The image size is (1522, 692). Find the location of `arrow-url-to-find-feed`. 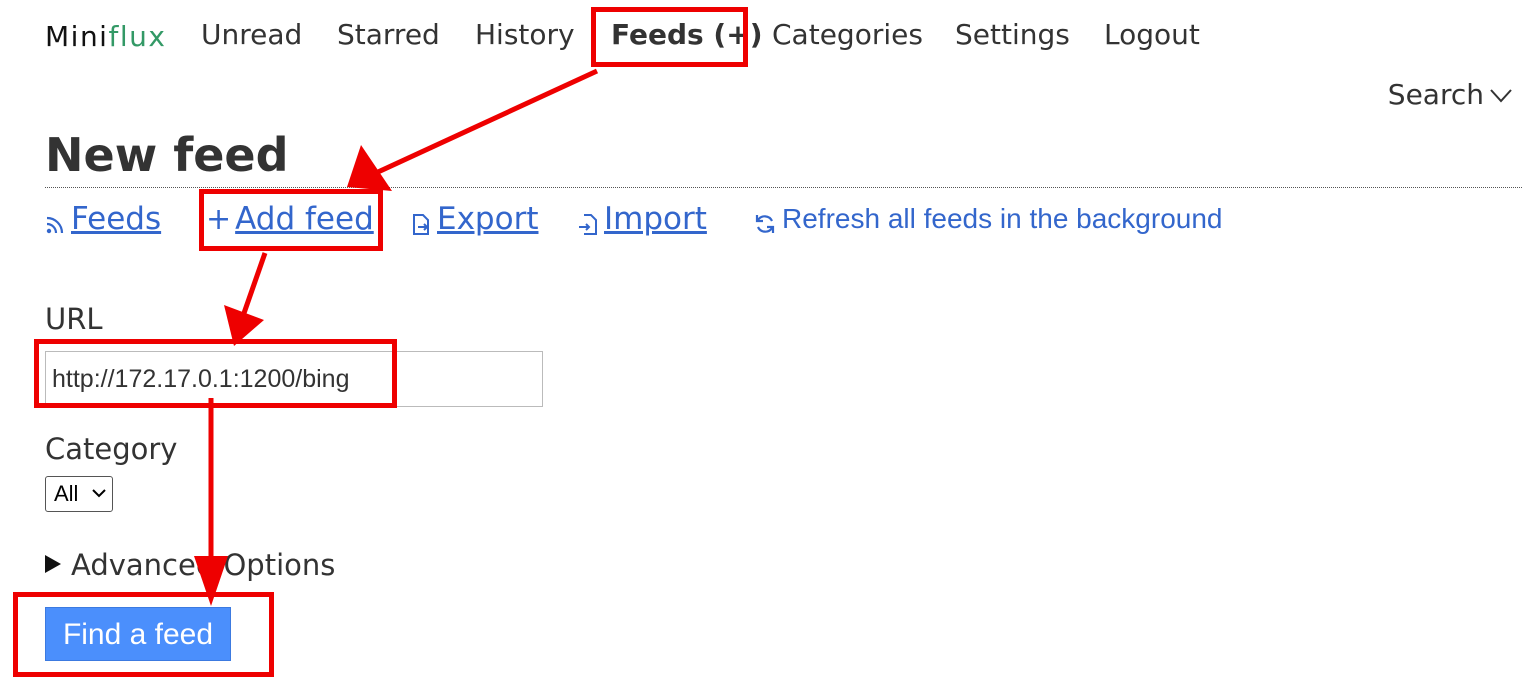

arrow-url-to-find-feed is located at coordinates (211, 502).